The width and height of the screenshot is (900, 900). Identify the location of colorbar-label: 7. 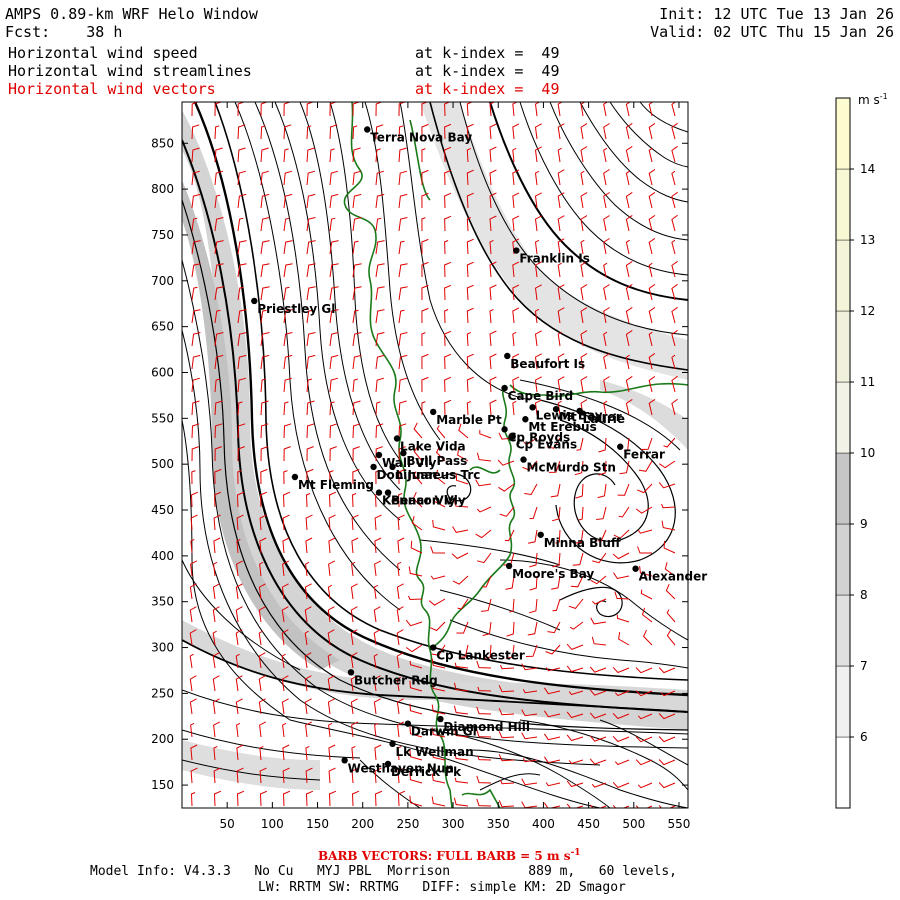
(864, 666).